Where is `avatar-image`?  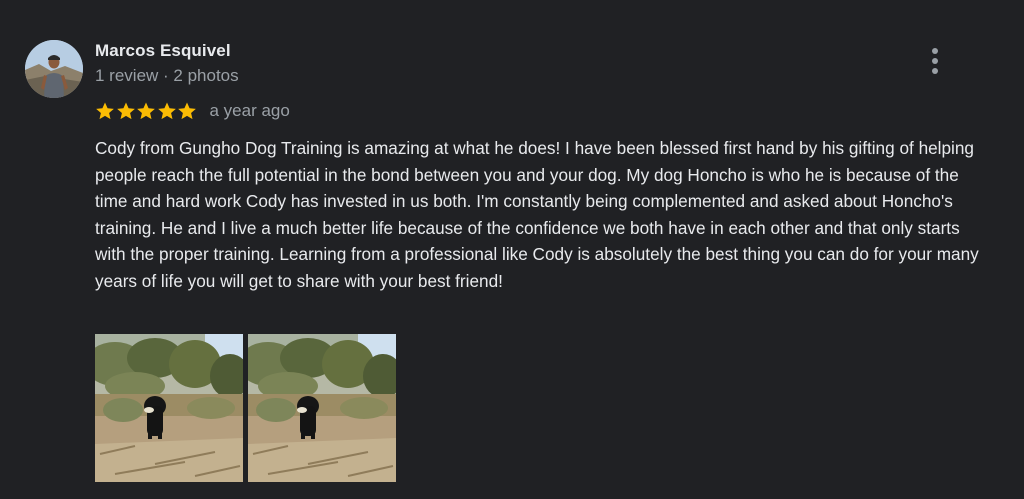
avatar-image is located at coordinates (54, 69).